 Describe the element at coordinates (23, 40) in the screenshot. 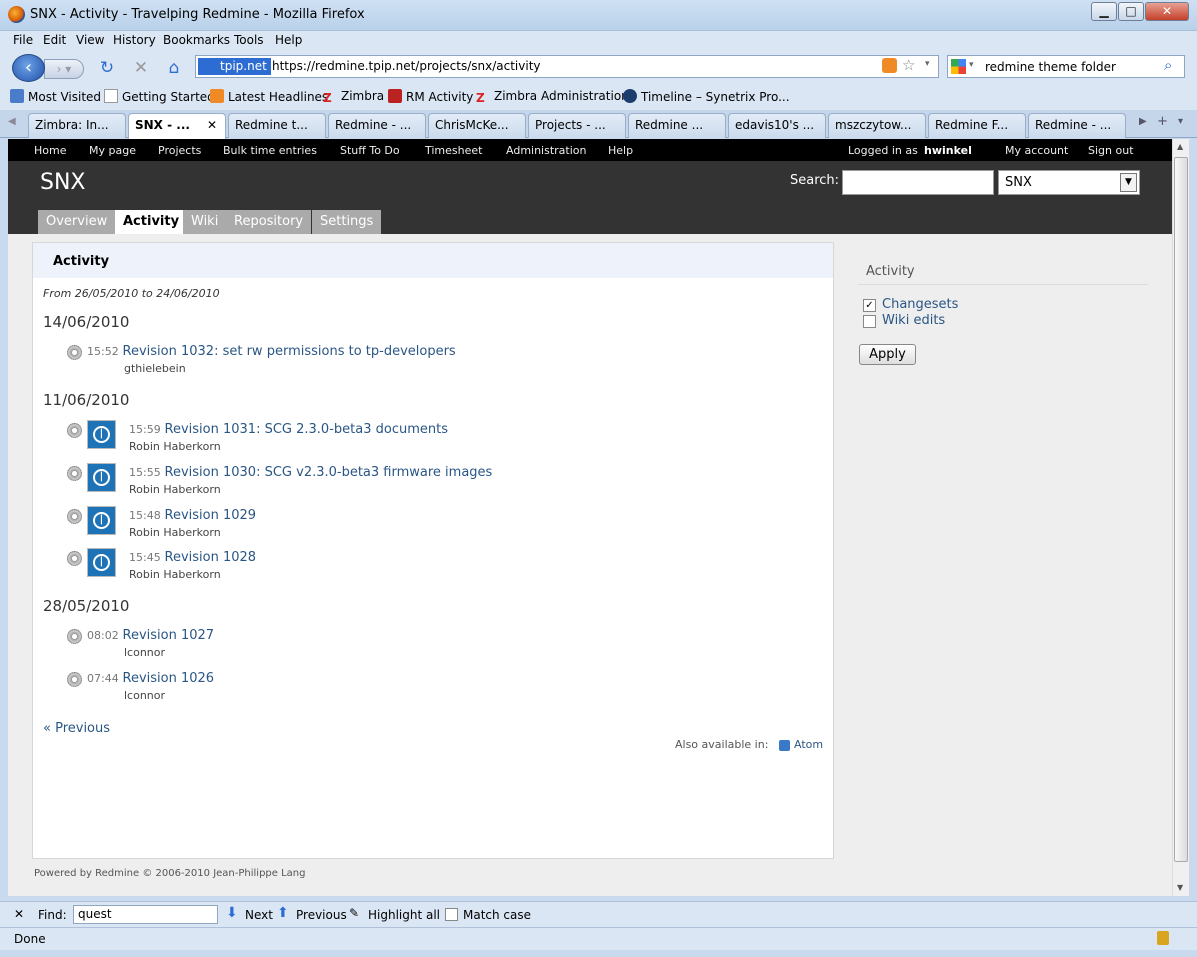

I see `menu-file: File` at that location.